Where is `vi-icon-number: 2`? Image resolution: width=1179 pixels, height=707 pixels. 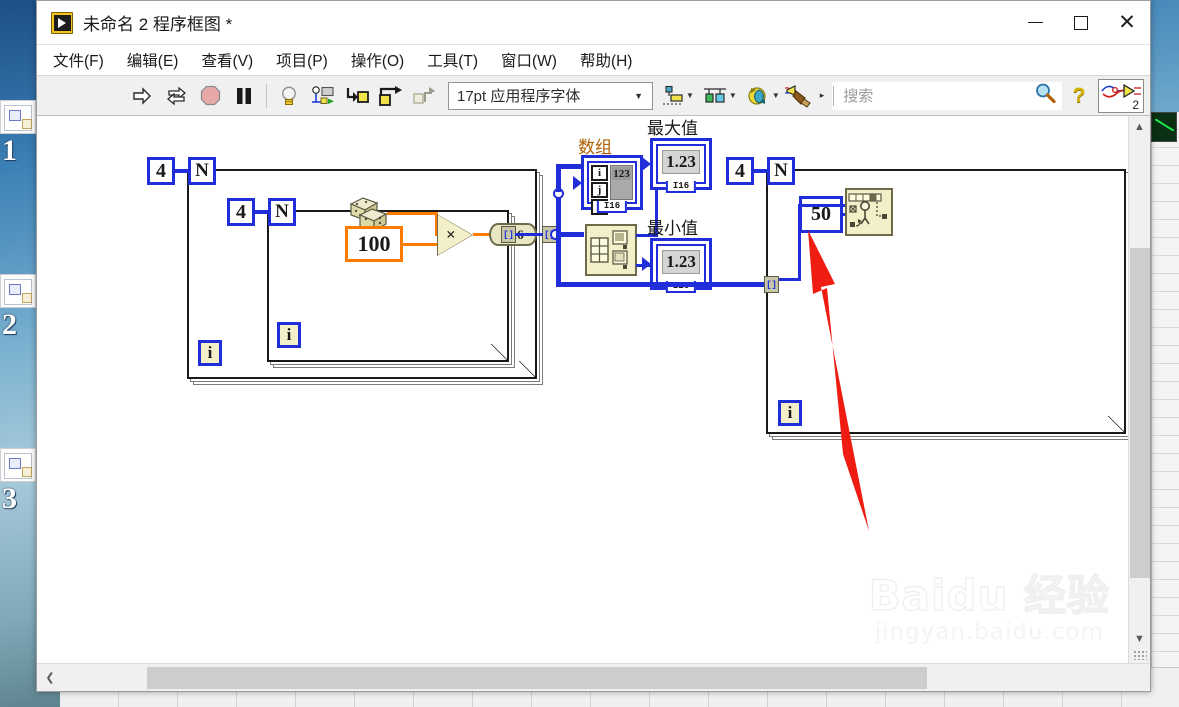 vi-icon-number: 2 is located at coordinates (1135, 104).